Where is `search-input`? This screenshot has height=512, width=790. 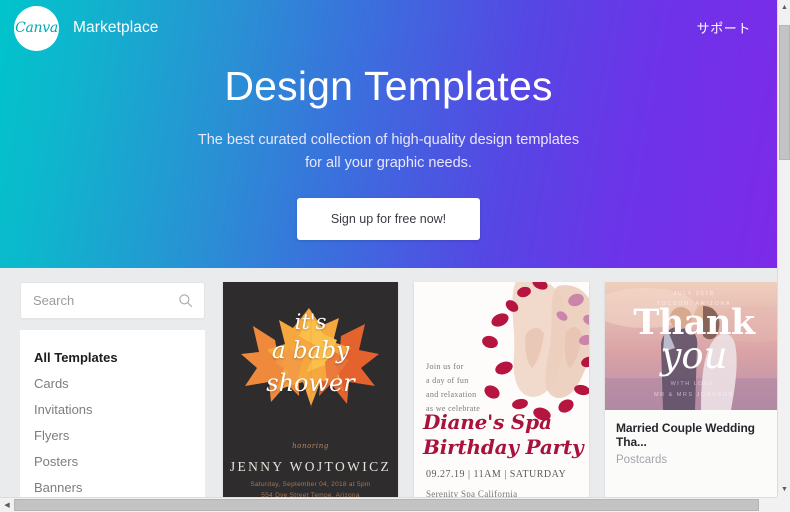
search-input is located at coordinates (112, 300).